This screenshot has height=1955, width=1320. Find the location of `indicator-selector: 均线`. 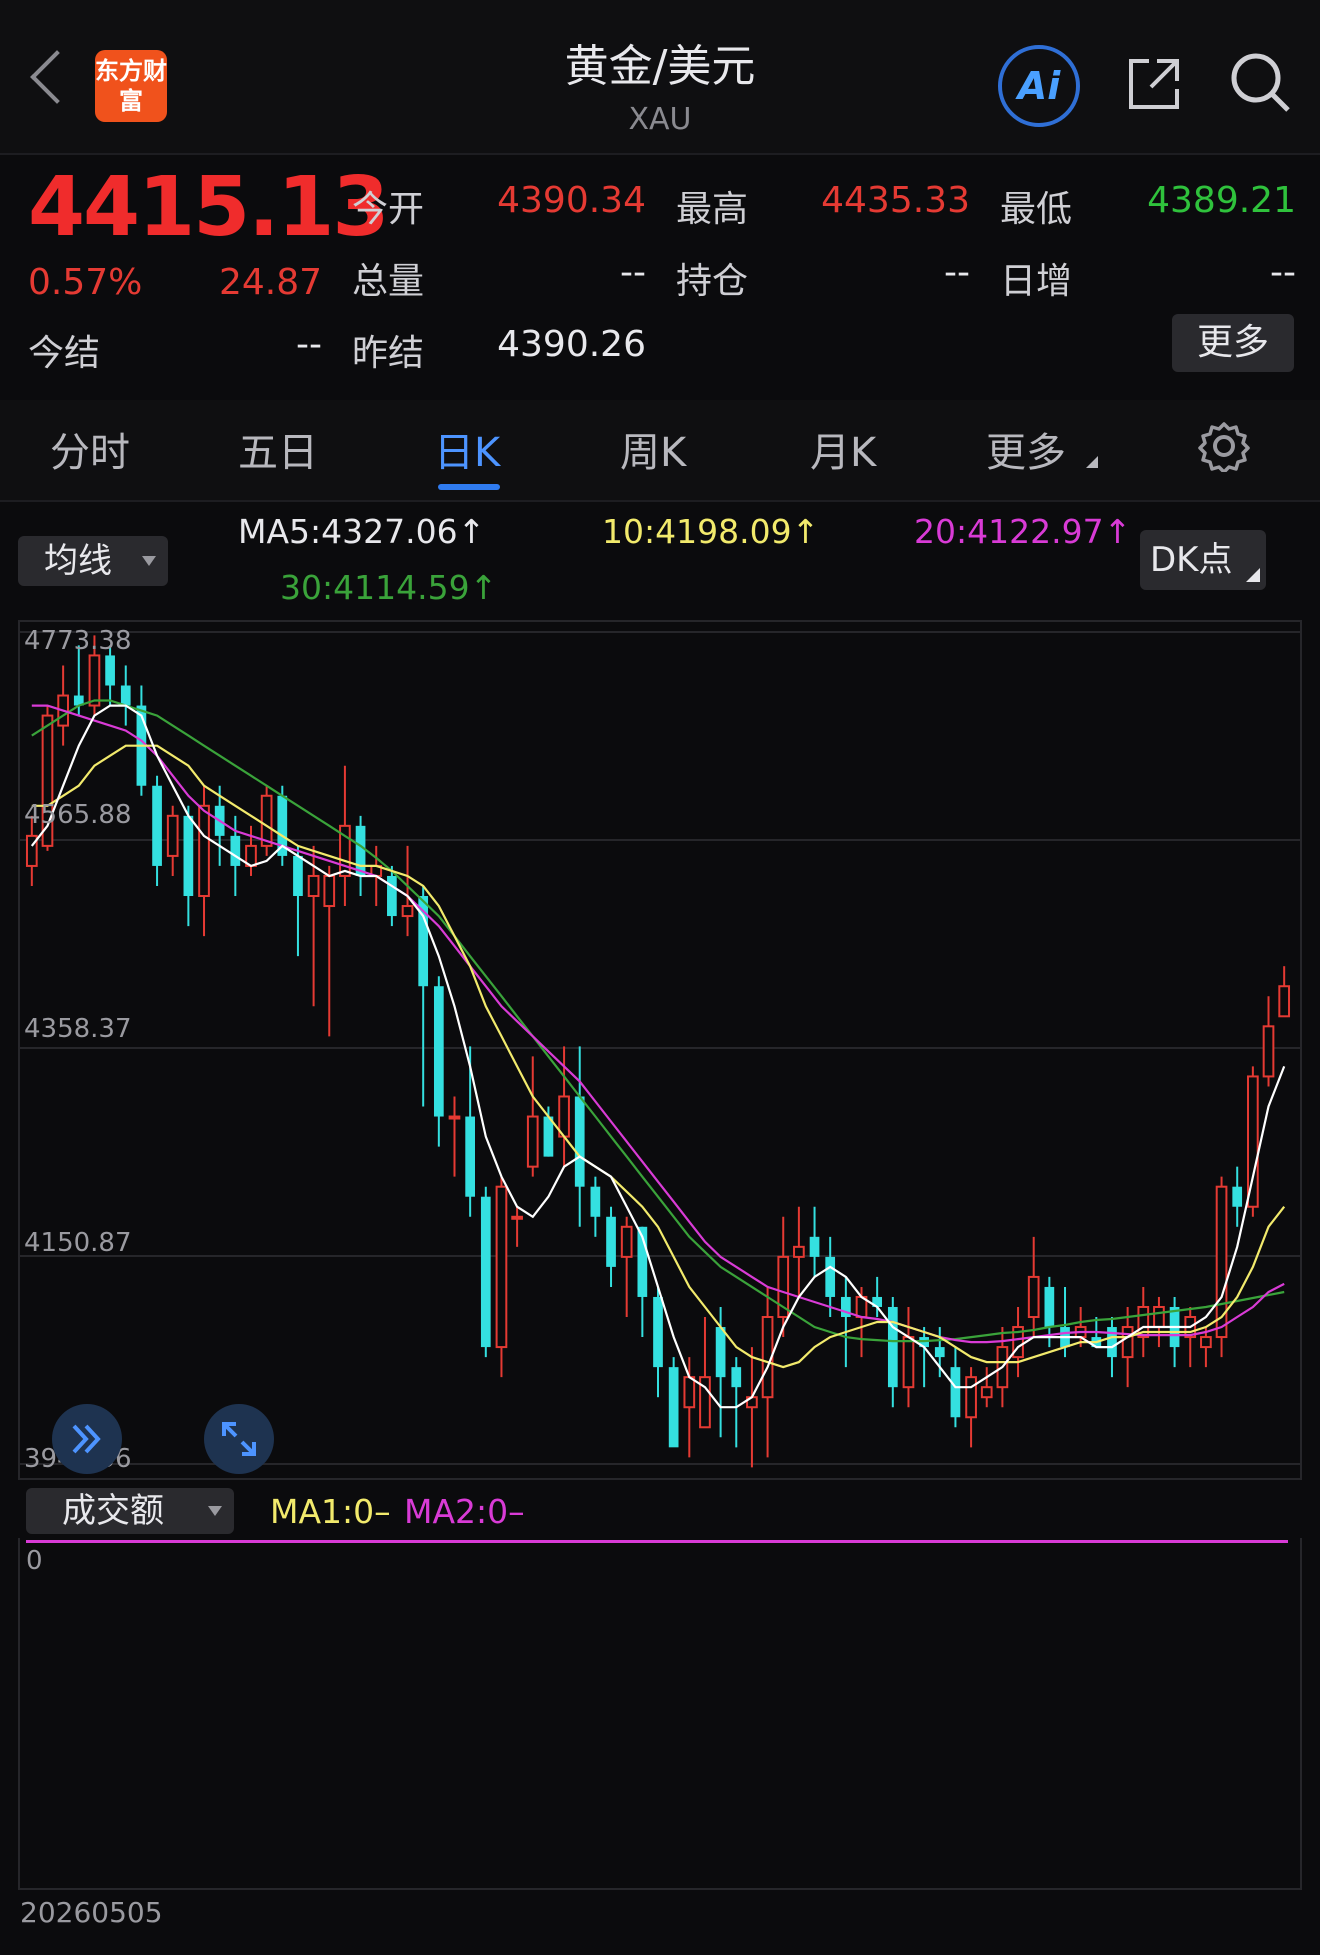

indicator-selector: 均线 is located at coordinates (93, 561).